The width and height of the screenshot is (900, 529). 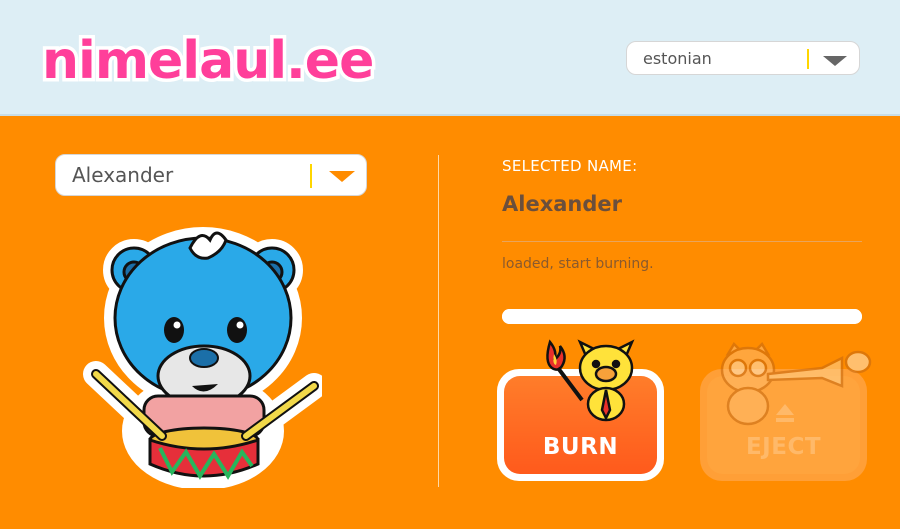 I want to click on selected-name-value: Alexander, so click(x=562, y=204).